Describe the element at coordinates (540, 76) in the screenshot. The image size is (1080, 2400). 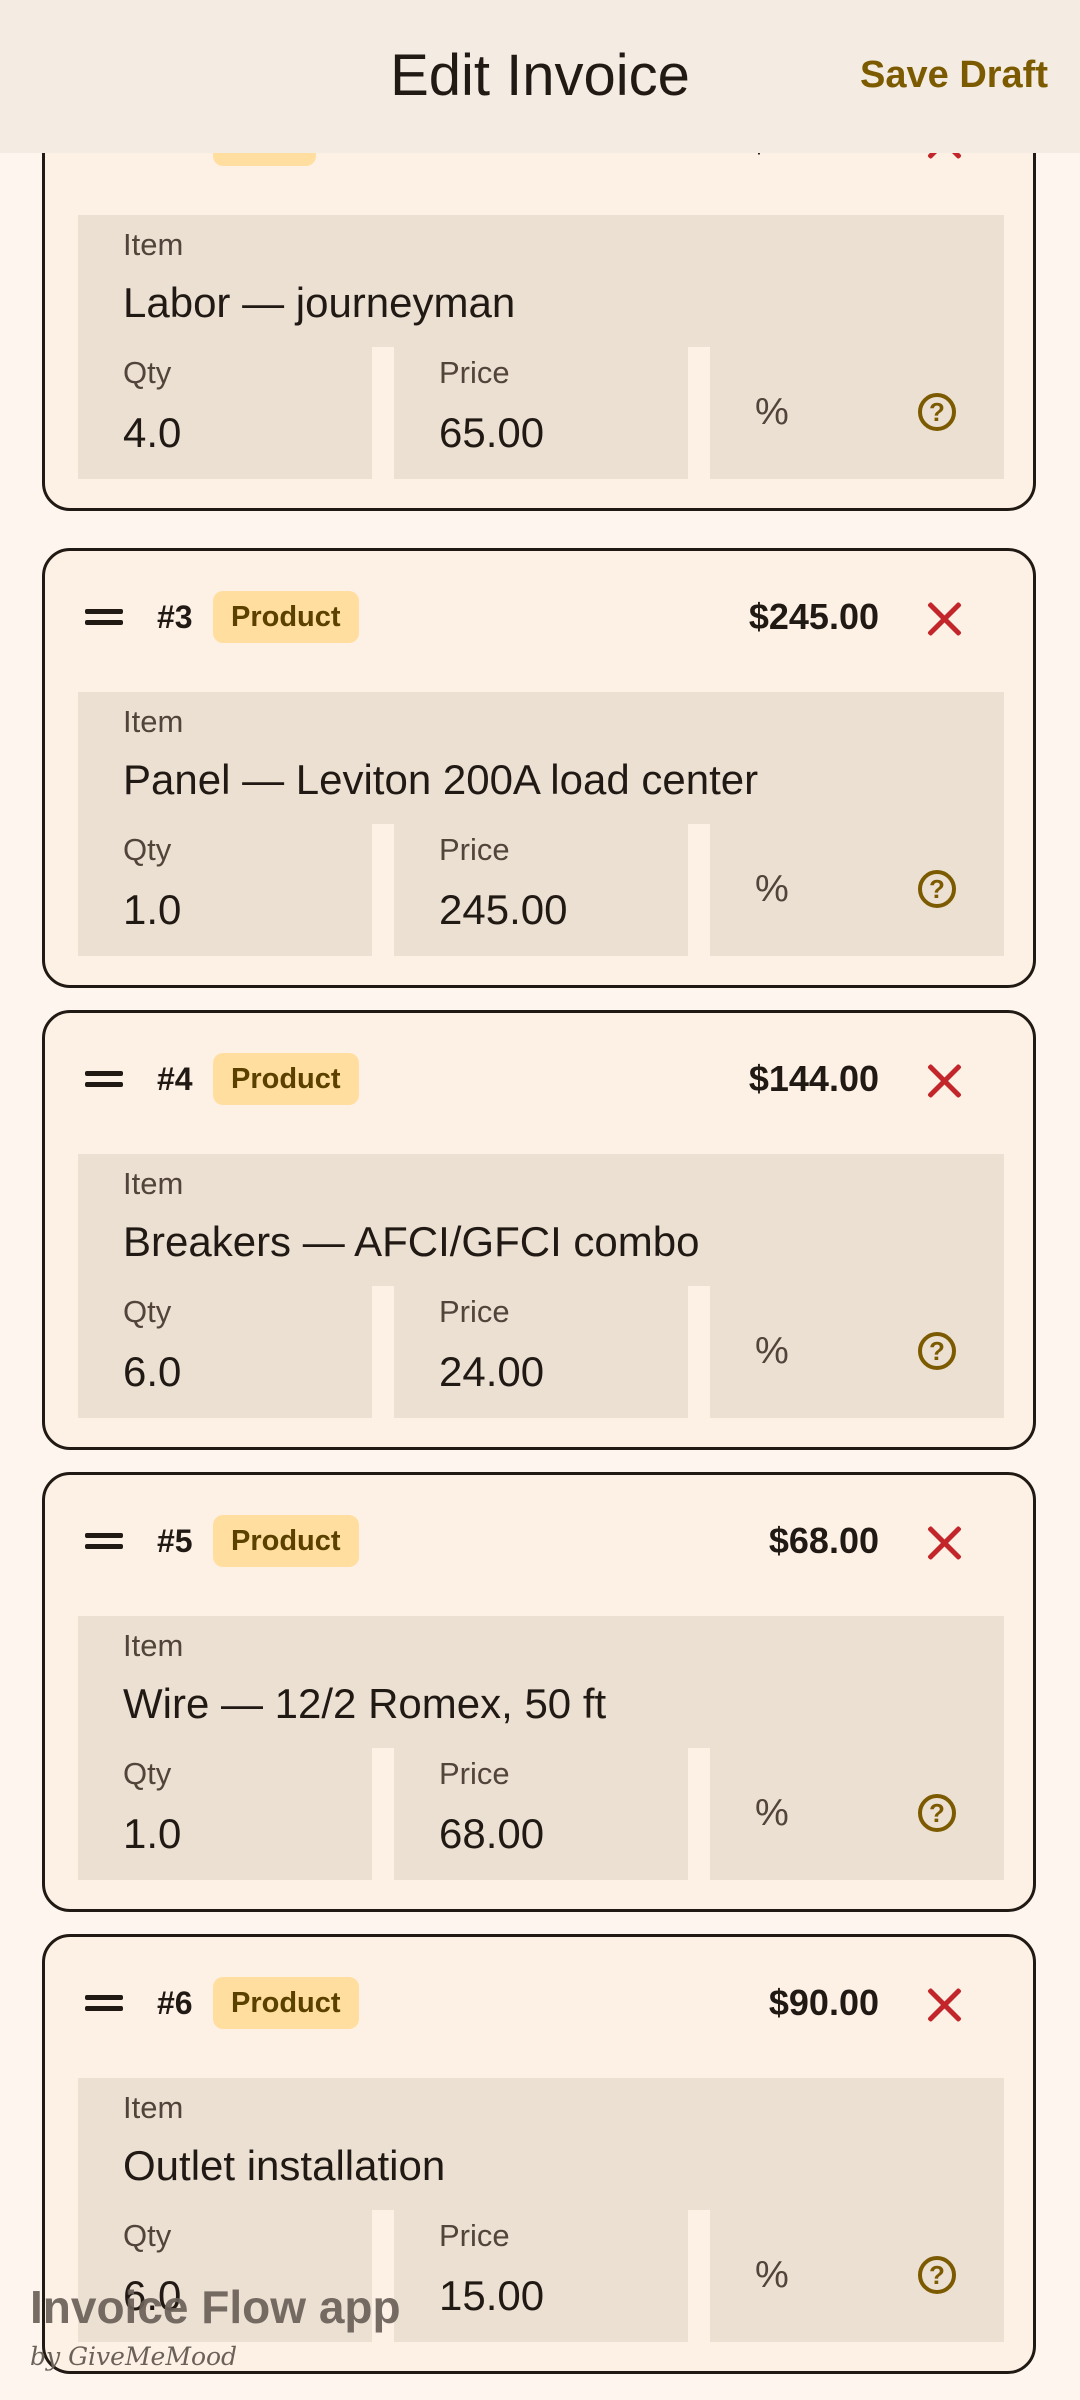
I see `app-bar: Edit Invoice Save Draft` at that location.